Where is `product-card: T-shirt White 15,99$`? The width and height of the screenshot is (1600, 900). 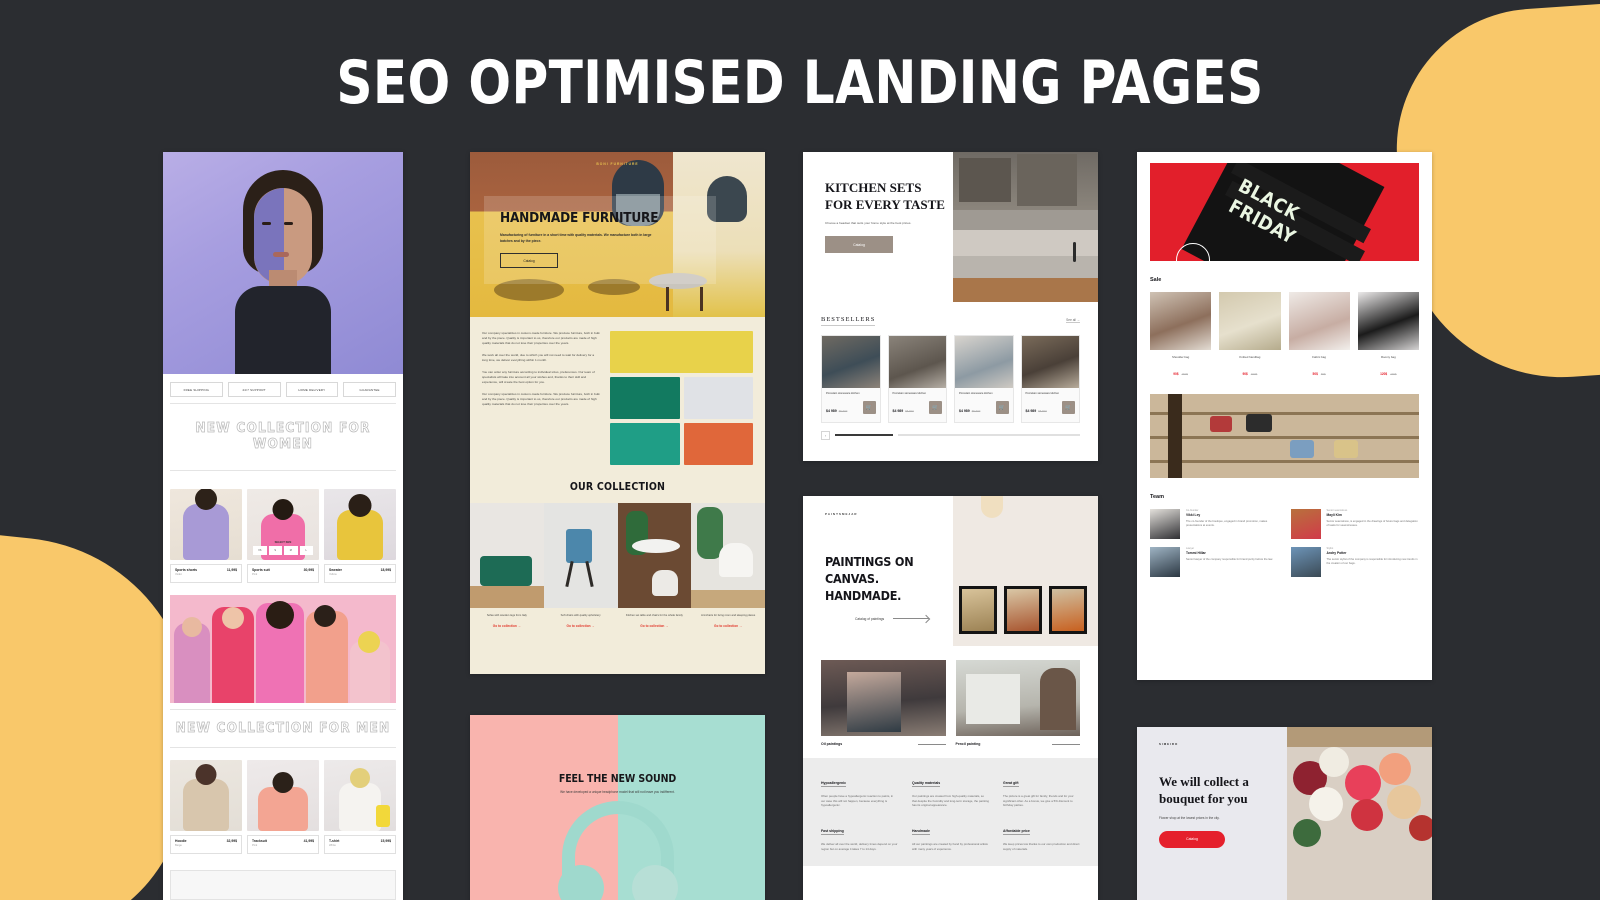 product-card: T-shirt White 15,99$ is located at coordinates (360, 807).